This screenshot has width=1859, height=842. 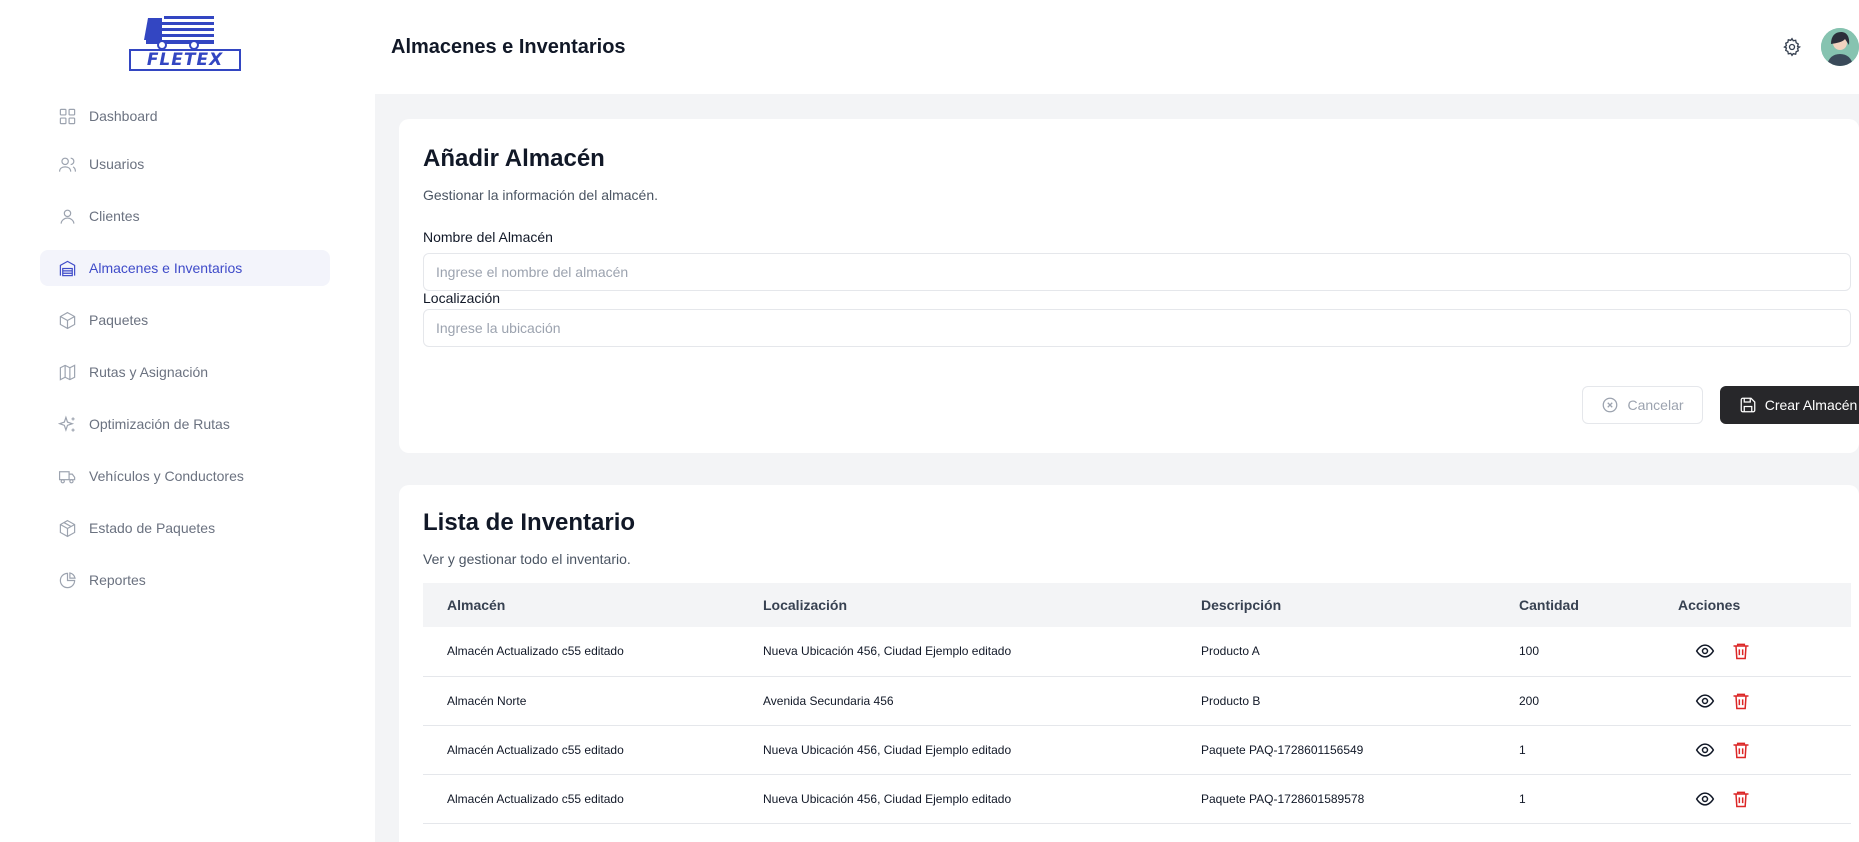 I want to click on sidebar-item-vehiculos: Vehículos y Conductores, so click(x=185, y=476).